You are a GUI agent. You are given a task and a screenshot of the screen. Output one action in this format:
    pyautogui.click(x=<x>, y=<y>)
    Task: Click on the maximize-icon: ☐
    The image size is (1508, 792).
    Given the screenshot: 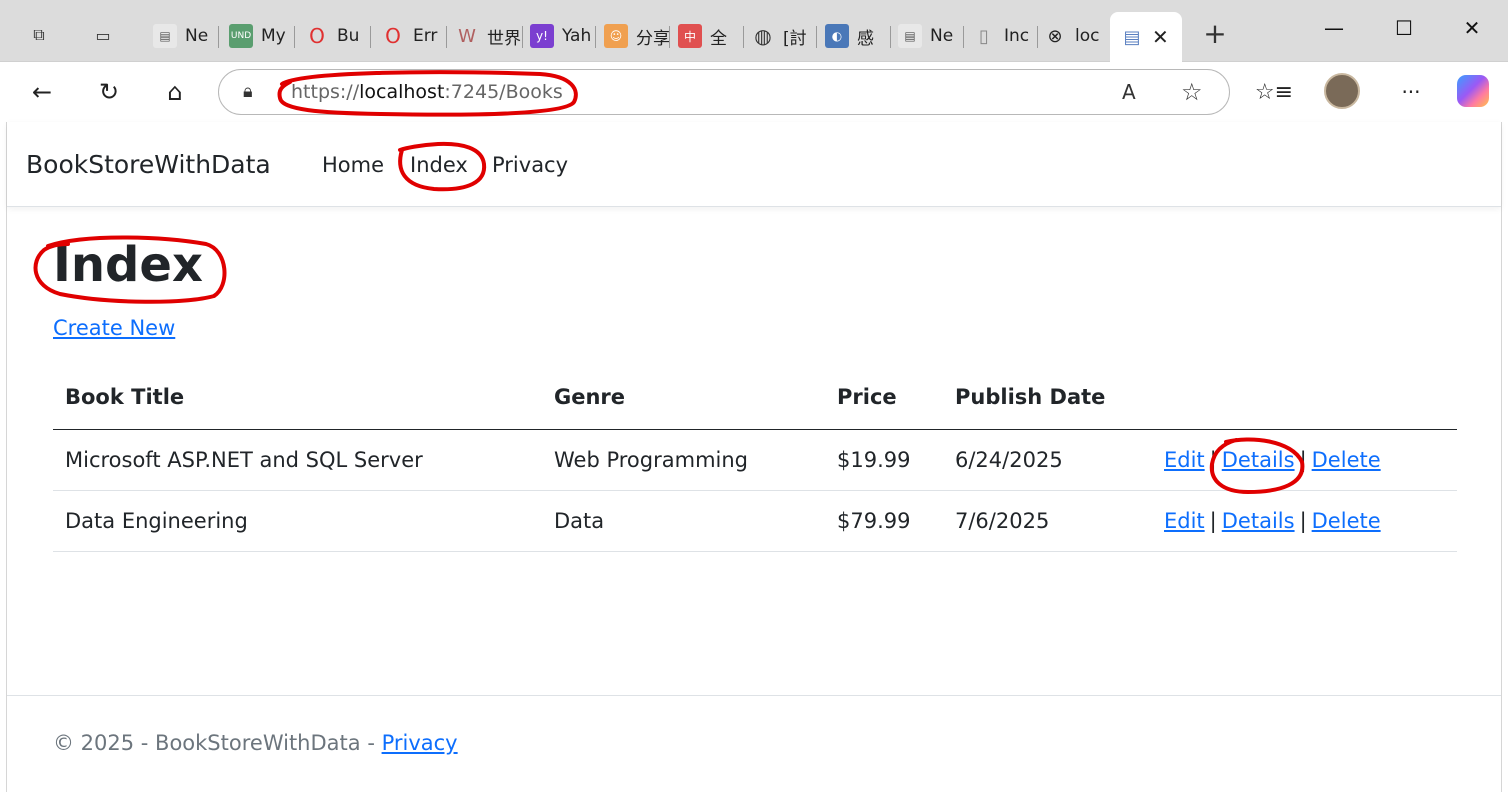 What is the action you would take?
    pyautogui.click(x=1404, y=28)
    